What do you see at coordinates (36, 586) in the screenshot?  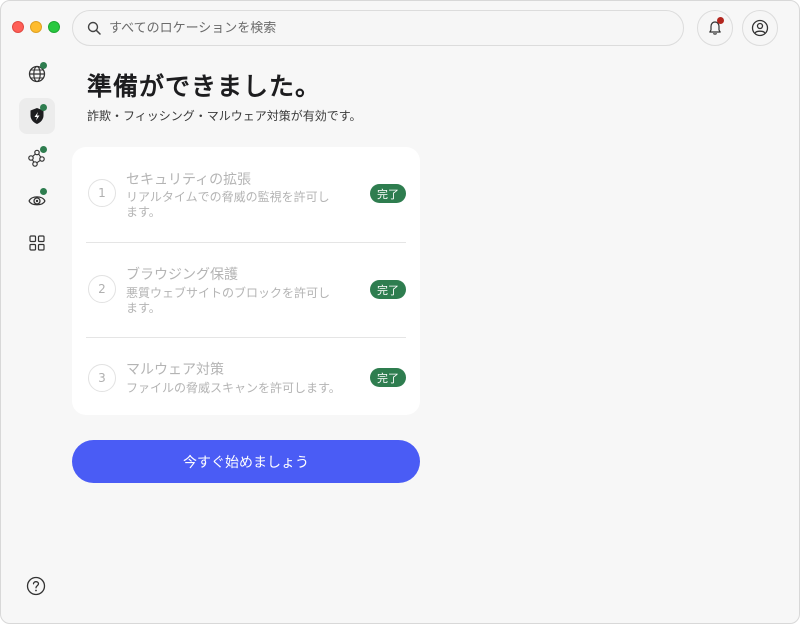 I see `help-icon` at bounding box center [36, 586].